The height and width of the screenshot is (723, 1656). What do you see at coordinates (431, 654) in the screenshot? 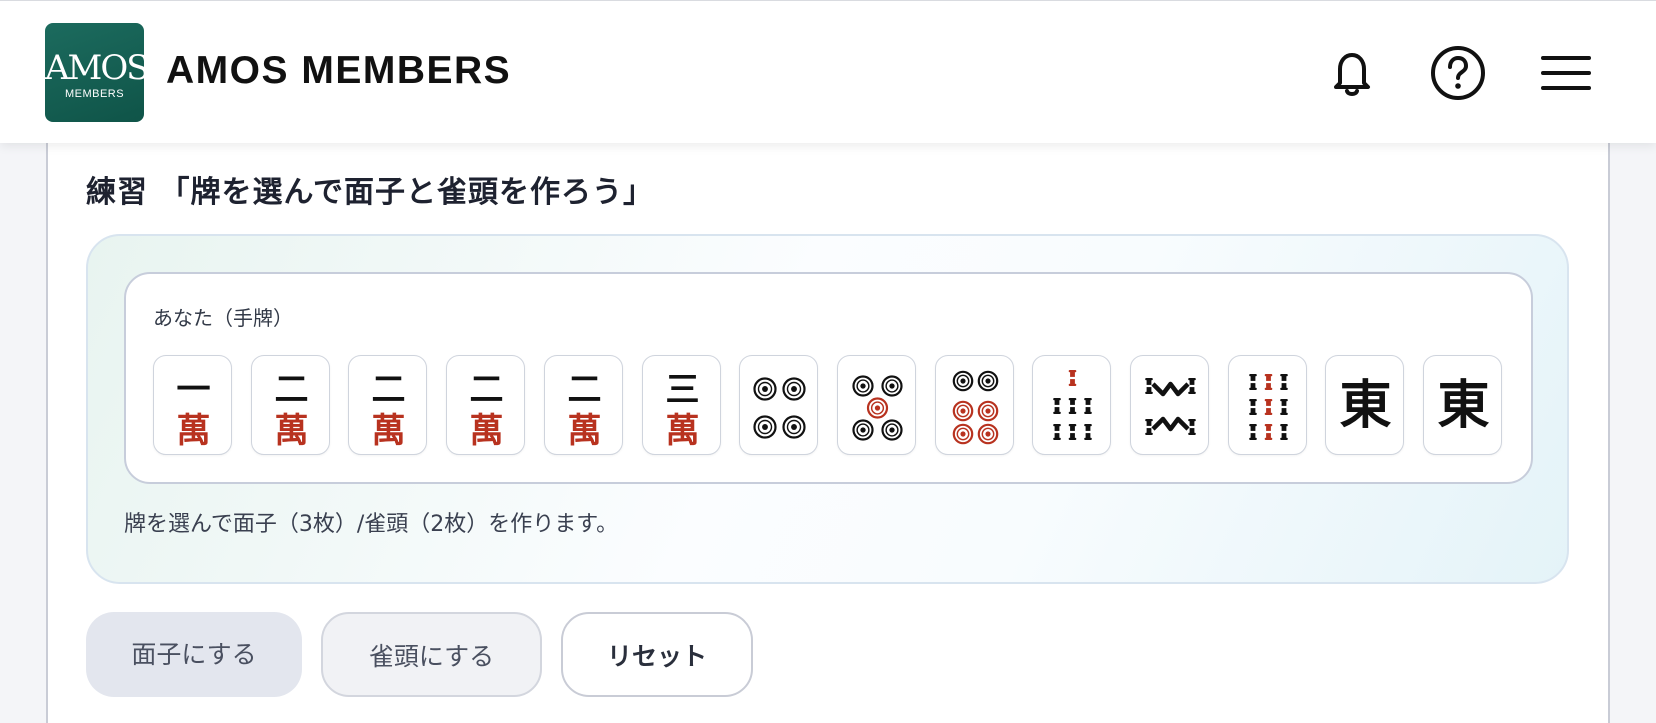
I see `make-pair-button: 雀頭にする` at bounding box center [431, 654].